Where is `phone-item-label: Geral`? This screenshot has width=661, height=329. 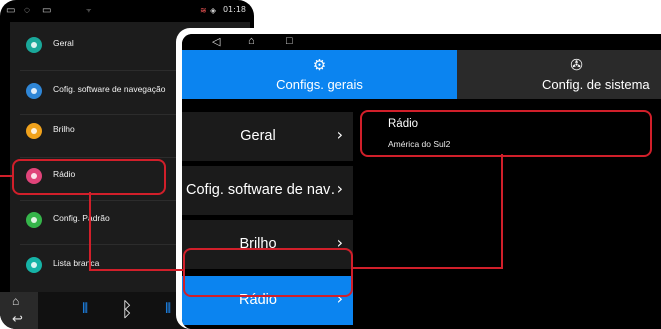 phone-item-label: Geral is located at coordinates (63, 43).